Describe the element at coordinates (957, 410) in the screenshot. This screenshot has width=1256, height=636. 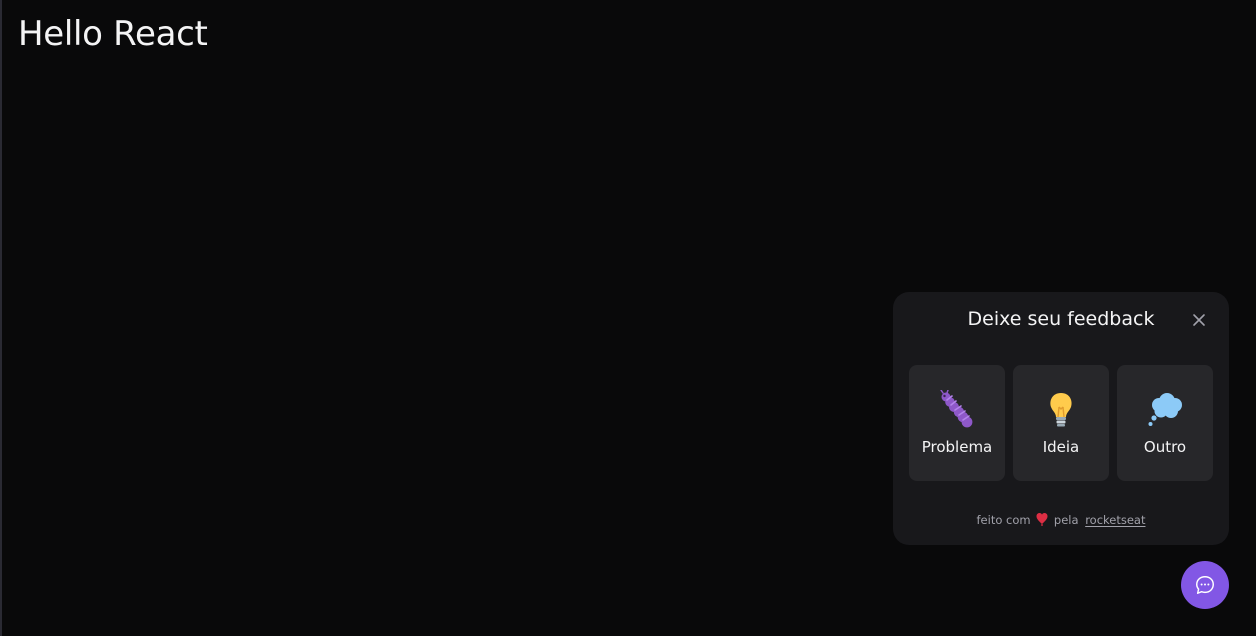
I see `bug-icon` at that location.